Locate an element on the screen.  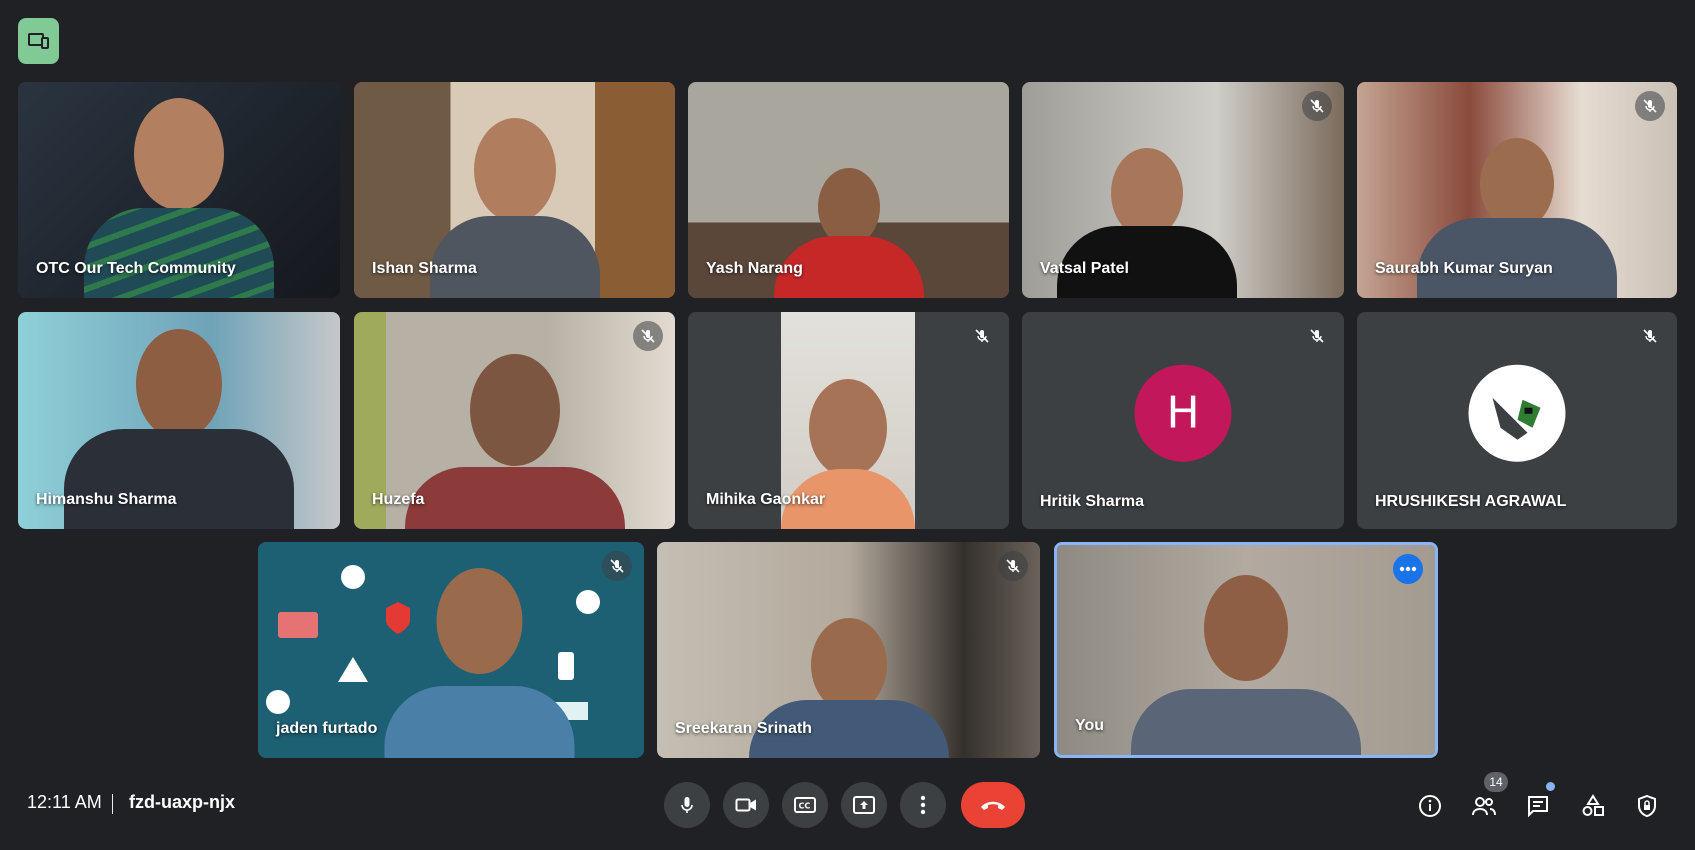
participant-name: Himanshu Sharma is located at coordinates (106, 499).